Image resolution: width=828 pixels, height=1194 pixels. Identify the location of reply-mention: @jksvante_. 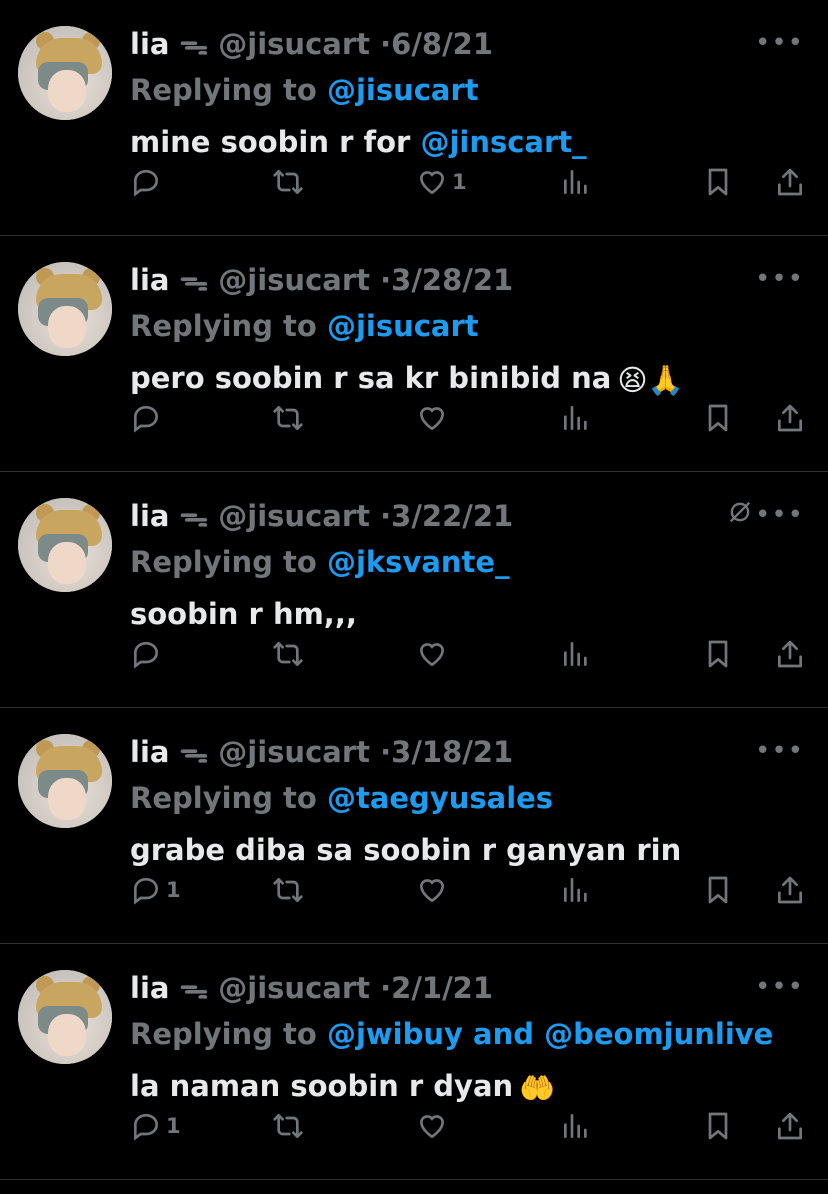
(418, 562).